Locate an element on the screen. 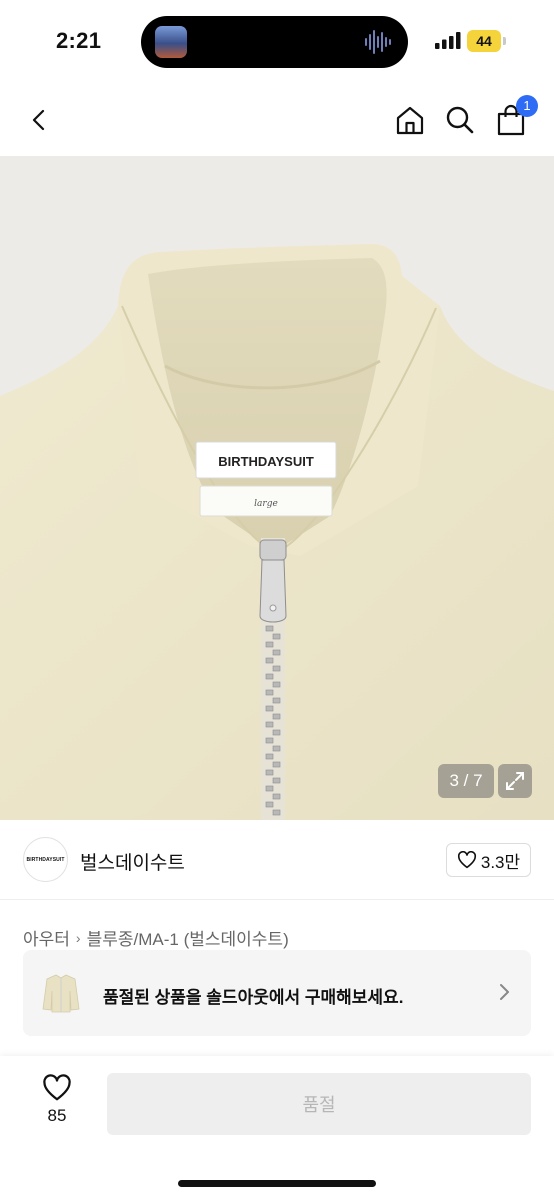  soldout-banner: 품절된 상품을 솔드아웃에서 구매해보세요. is located at coordinates (277, 993).